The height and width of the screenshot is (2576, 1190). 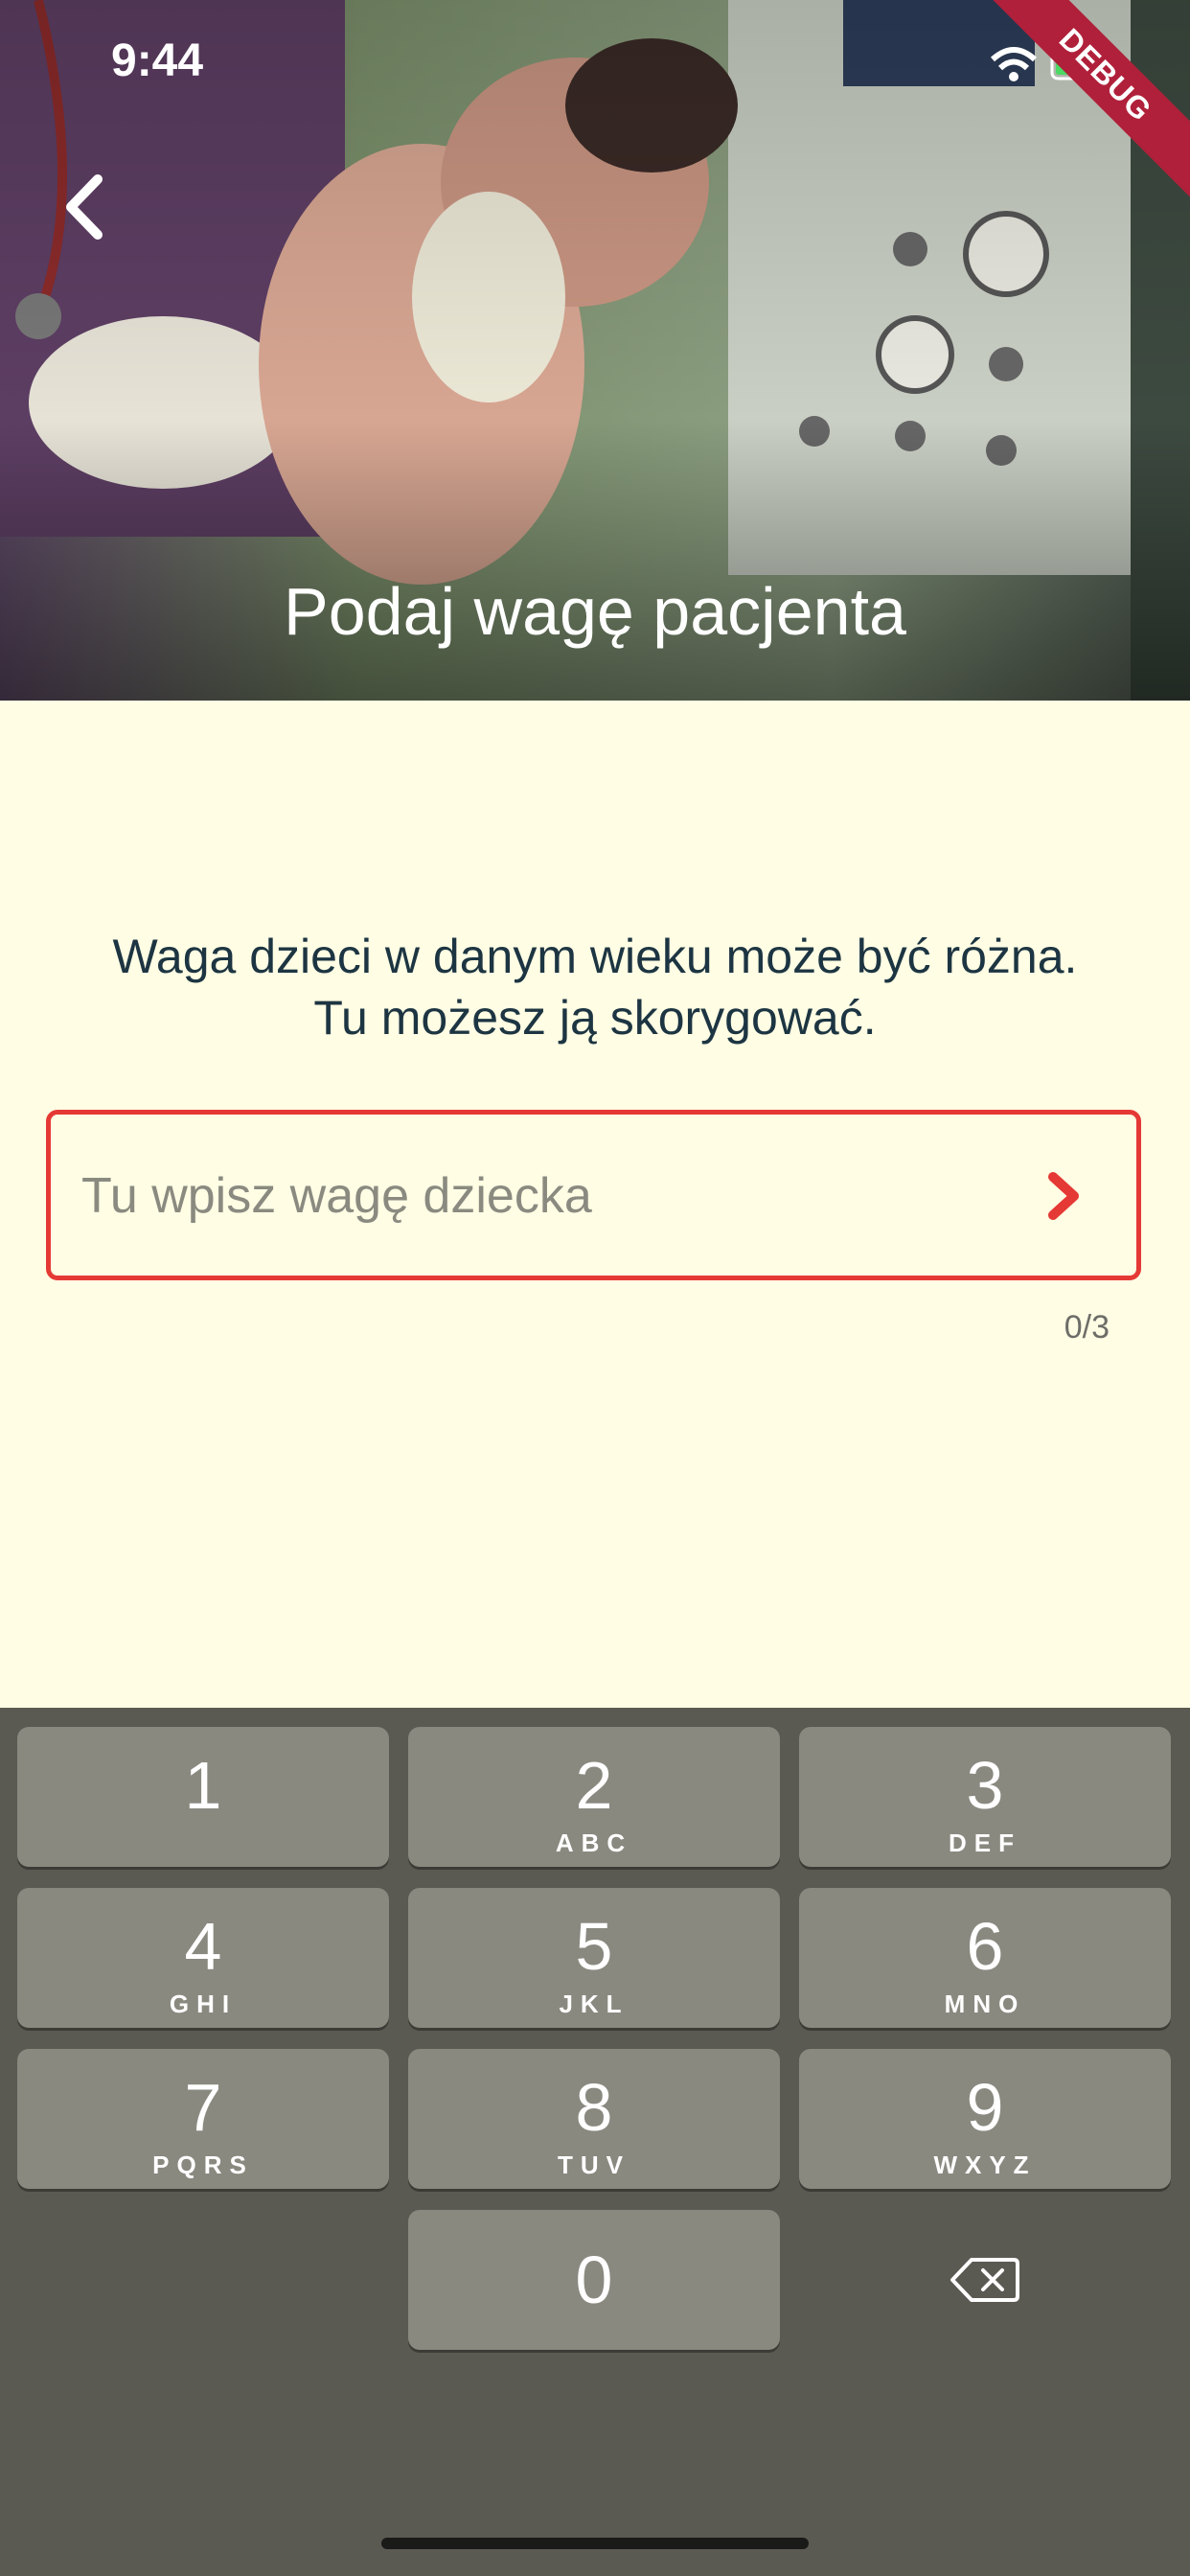 What do you see at coordinates (203, 2004) in the screenshot?
I see `key-letters: GHI` at bounding box center [203, 2004].